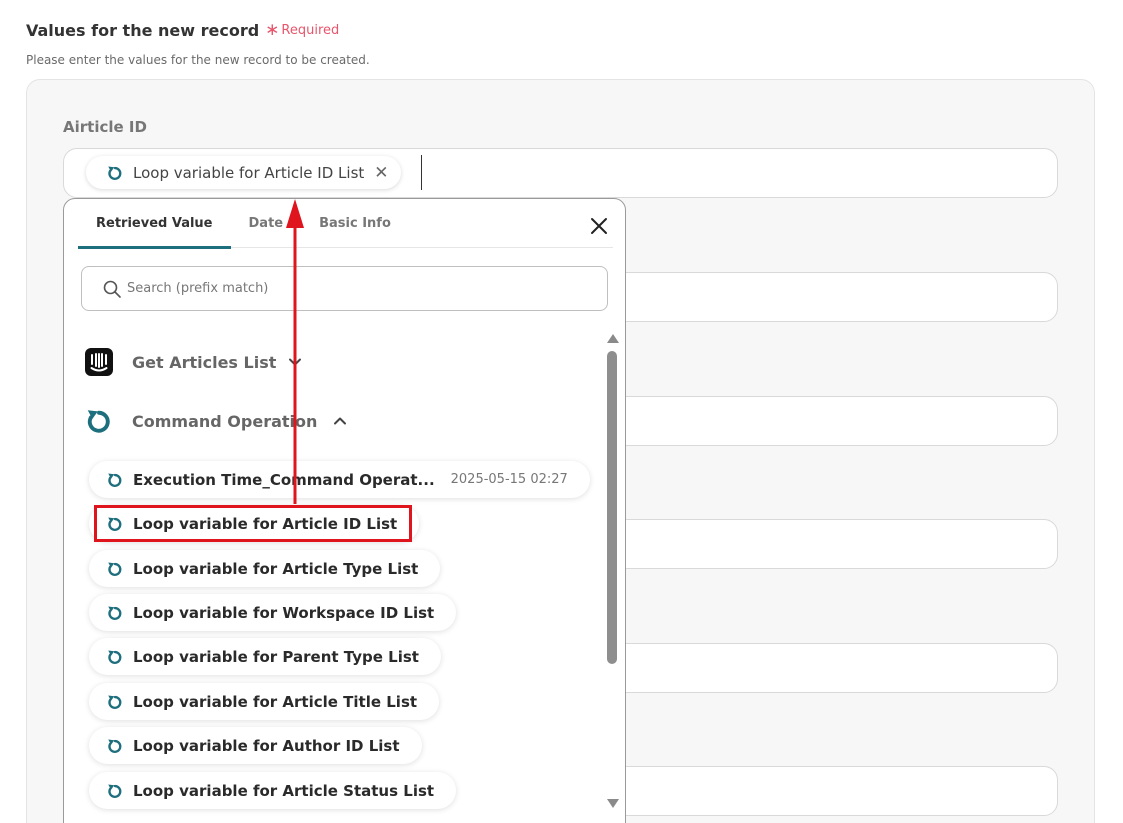 This screenshot has height=823, width=1123. What do you see at coordinates (612, 507) in the screenshot?
I see `scrollbar-thumb` at bounding box center [612, 507].